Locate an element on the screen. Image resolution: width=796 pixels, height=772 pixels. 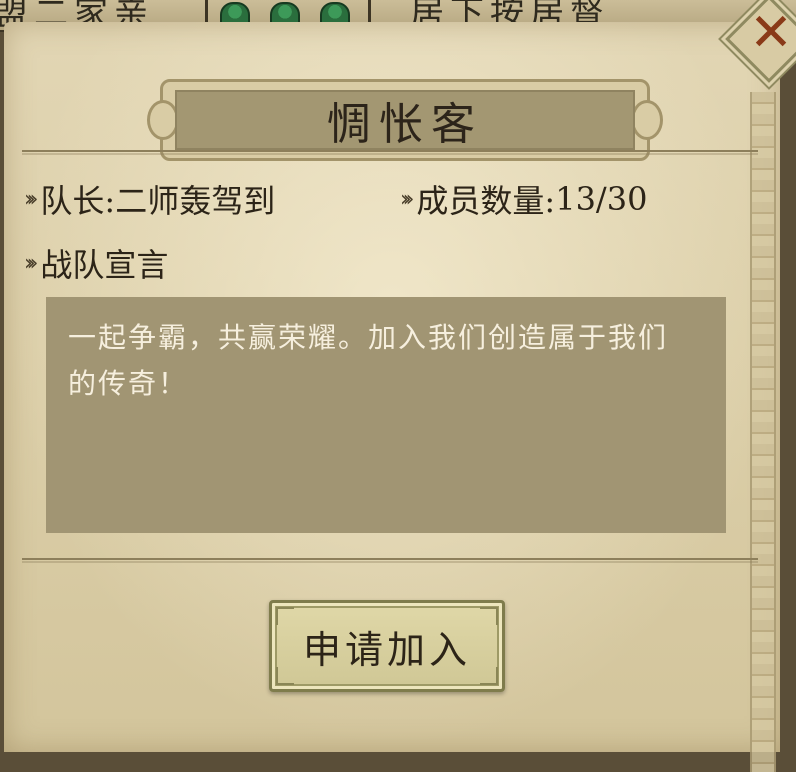
close-button: ✕ is located at coordinates (760, 43).